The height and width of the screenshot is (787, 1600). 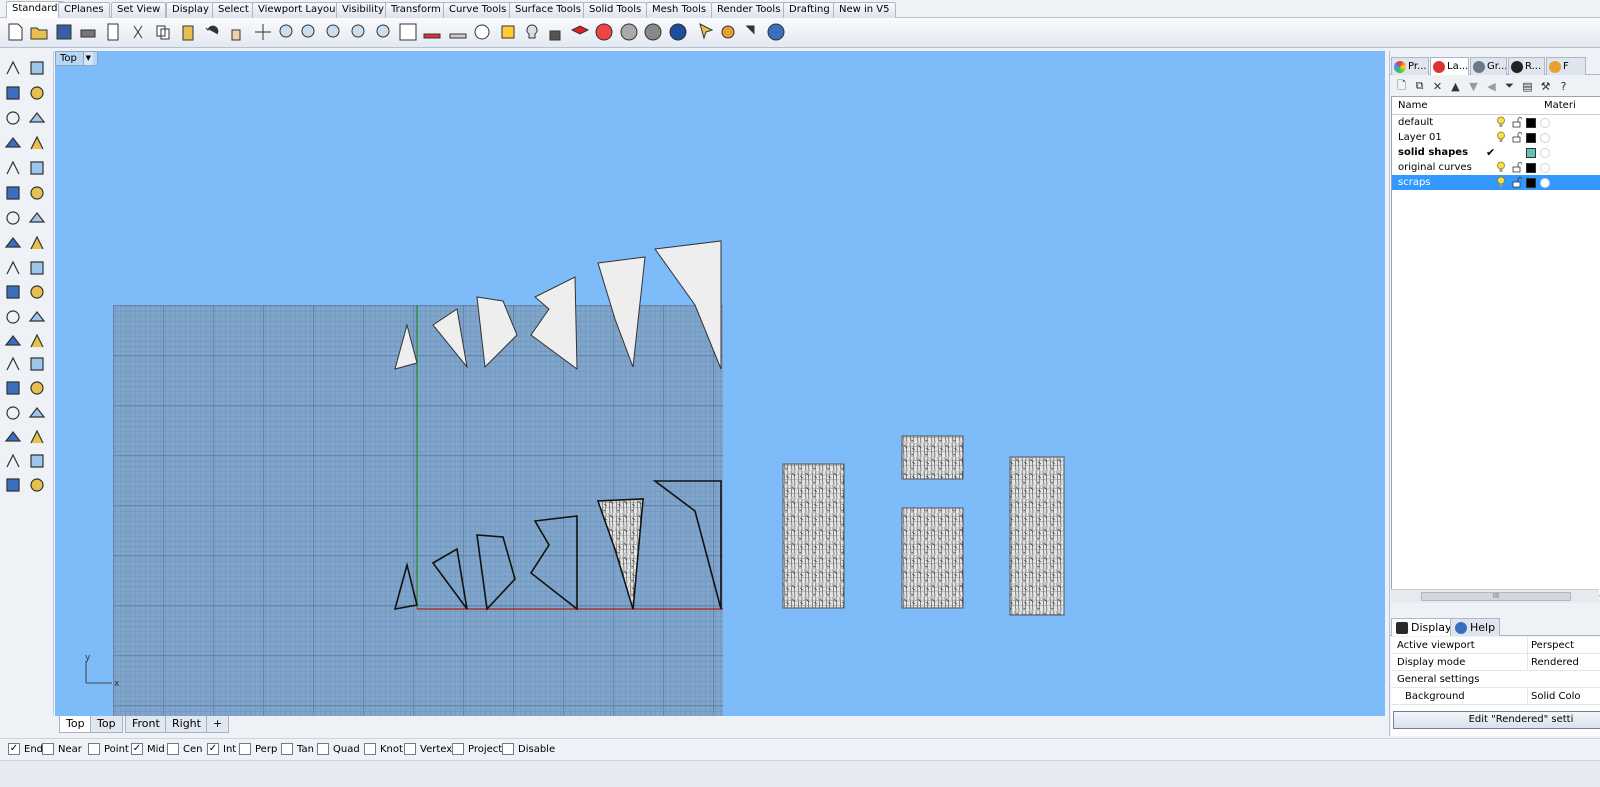 I want to click on view-tab-top-1: Top, so click(x=106, y=724).